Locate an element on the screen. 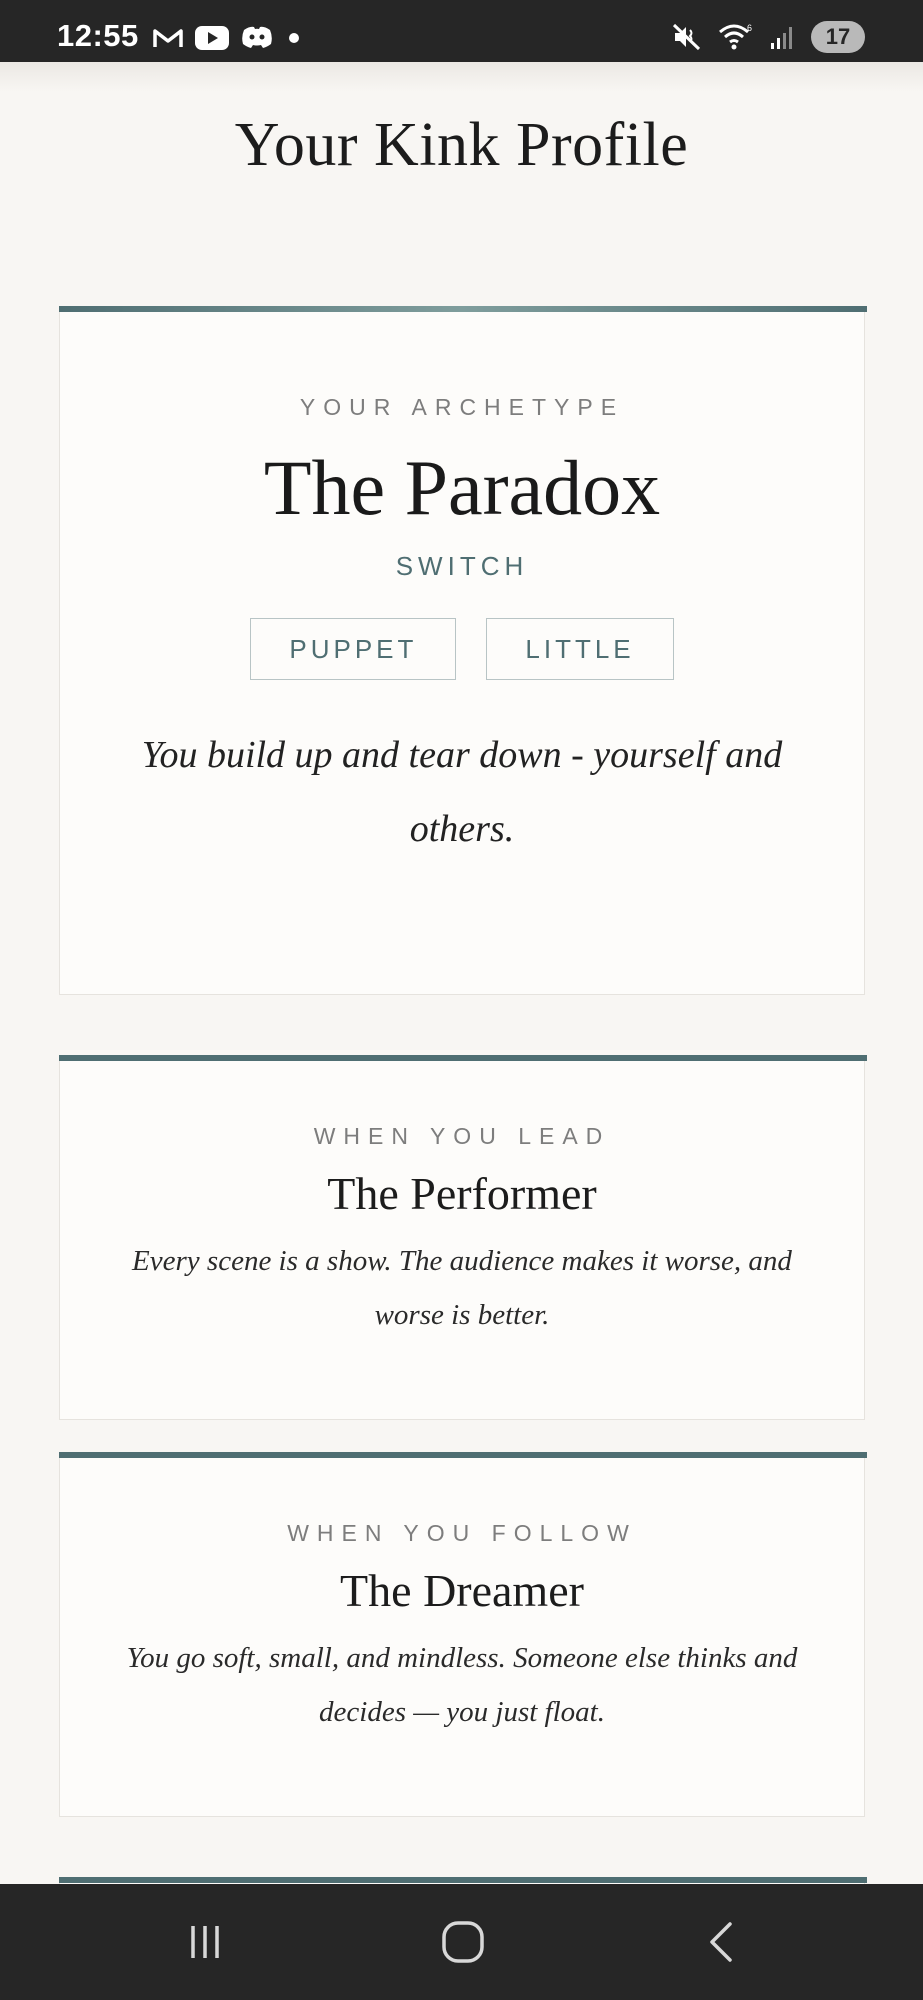 This screenshot has height=2000, width=923. system-icons: 6 17 is located at coordinates (768, 37).